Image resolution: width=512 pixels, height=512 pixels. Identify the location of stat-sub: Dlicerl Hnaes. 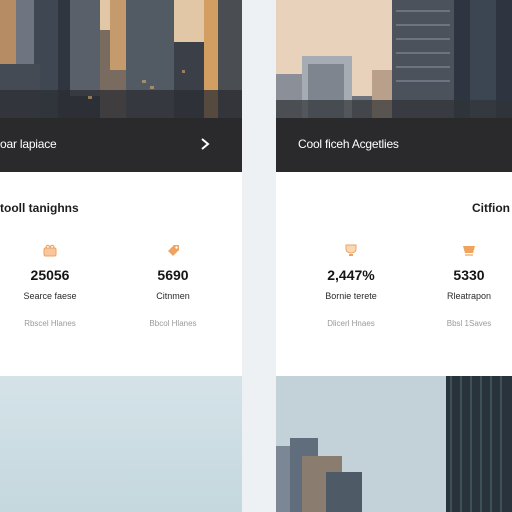
(351, 323).